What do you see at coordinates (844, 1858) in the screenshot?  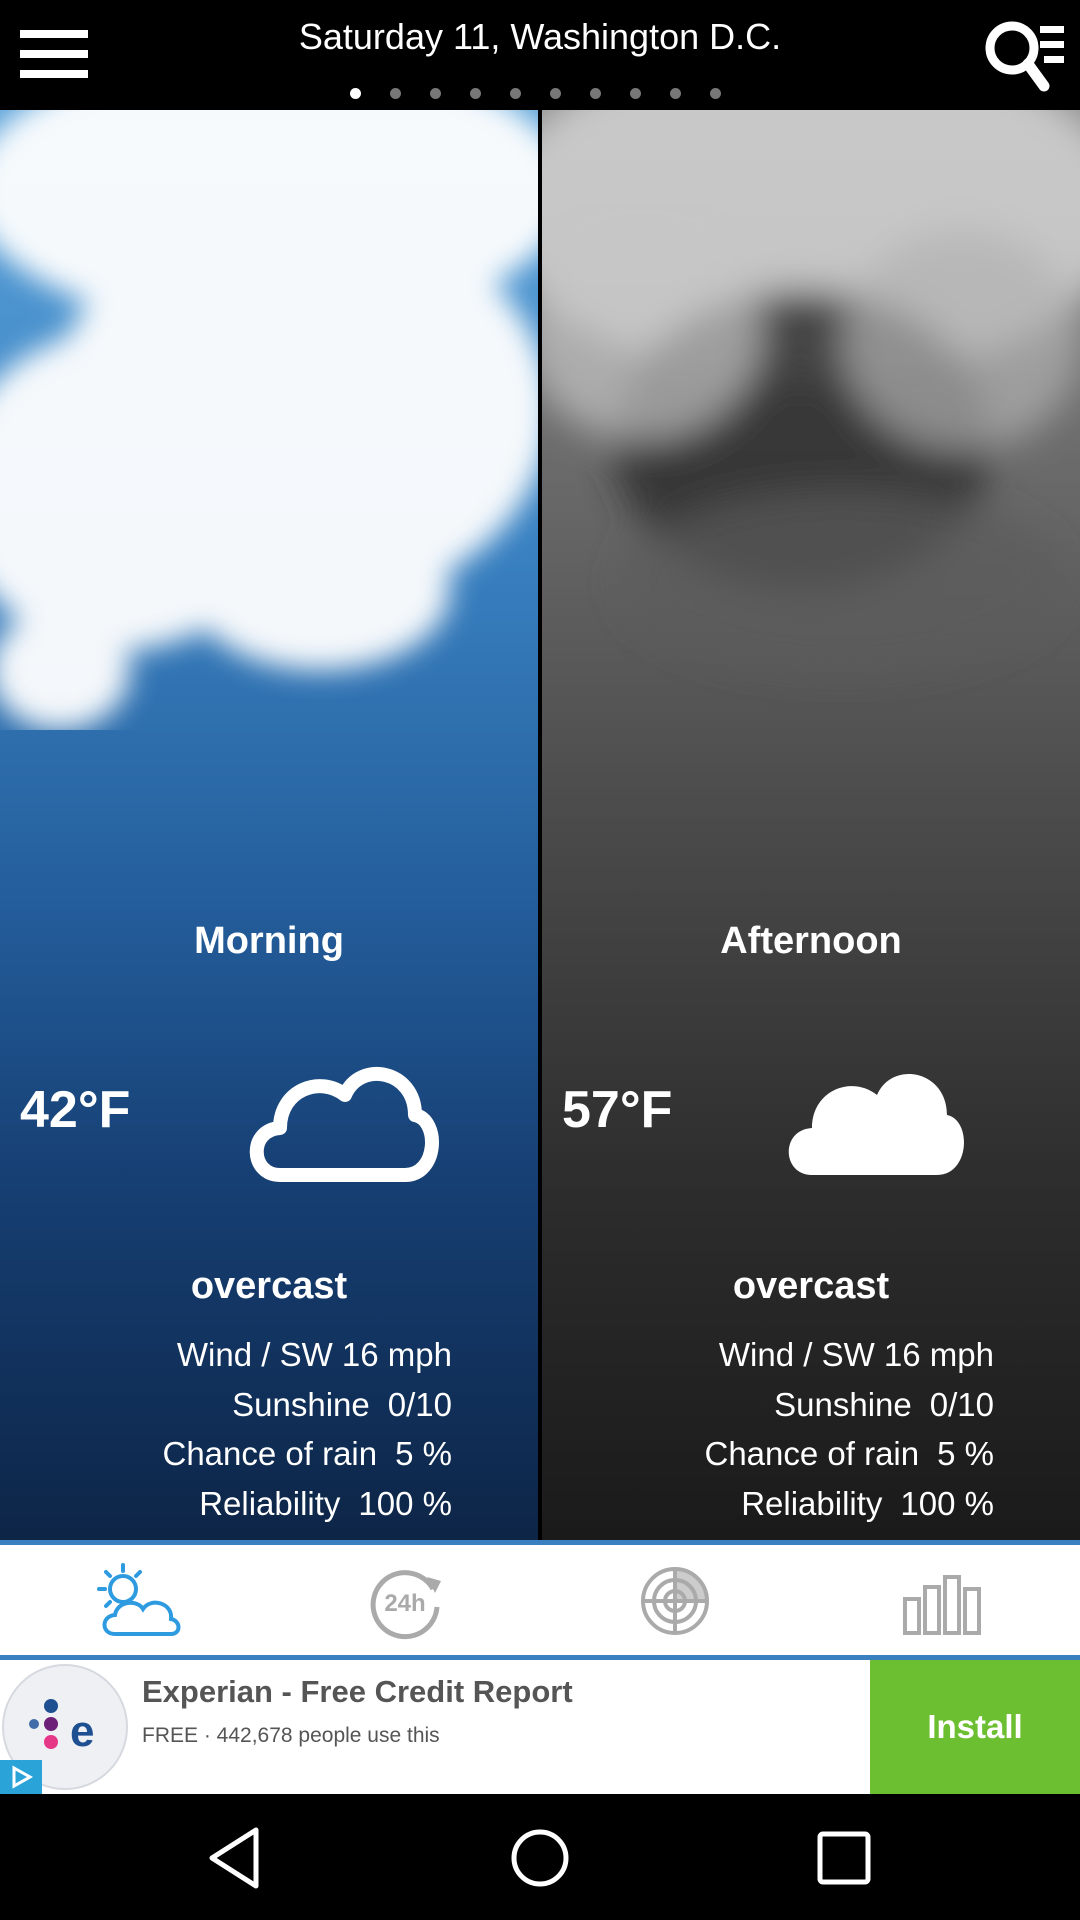 I see `recents-icon` at bounding box center [844, 1858].